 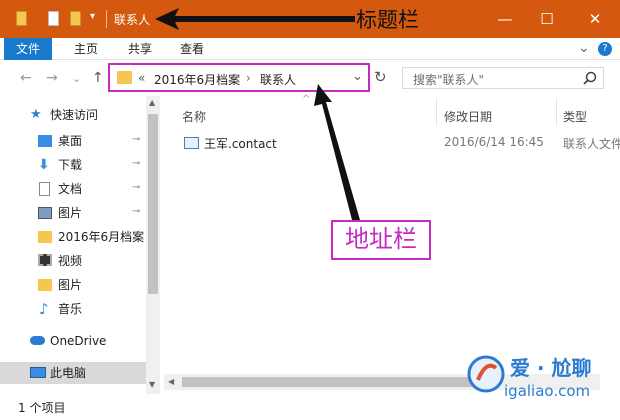 What do you see at coordinates (191, 143) in the screenshot?
I see `contact-file-icon` at bounding box center [191, 143].